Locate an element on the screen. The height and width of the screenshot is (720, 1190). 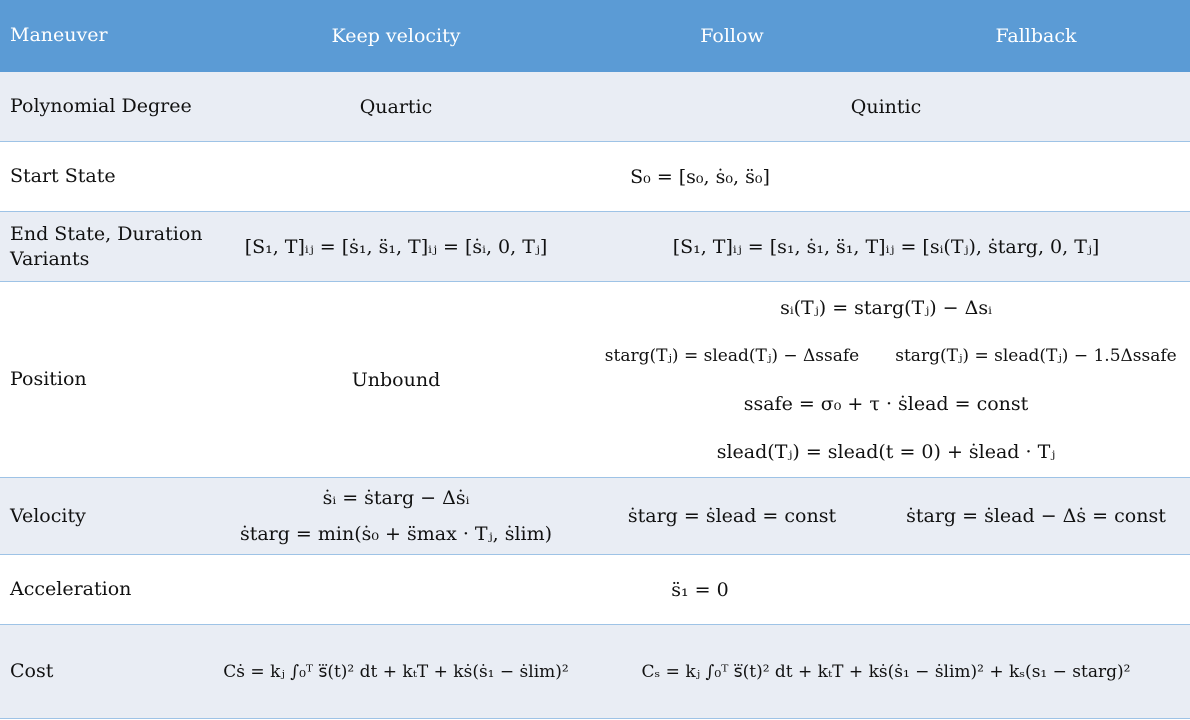
velocity-keep-line1: ṡᵢ = ṡtarg − Δṡᵢ is located at coordinates (396, 498).